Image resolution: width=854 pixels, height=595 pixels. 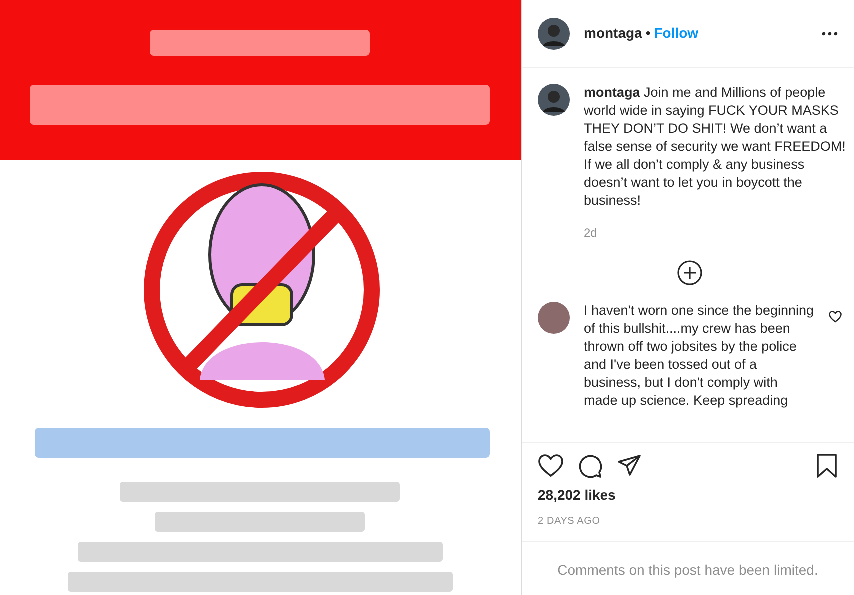 I want to click on post-age: 2d, so click(x=591, y=233).